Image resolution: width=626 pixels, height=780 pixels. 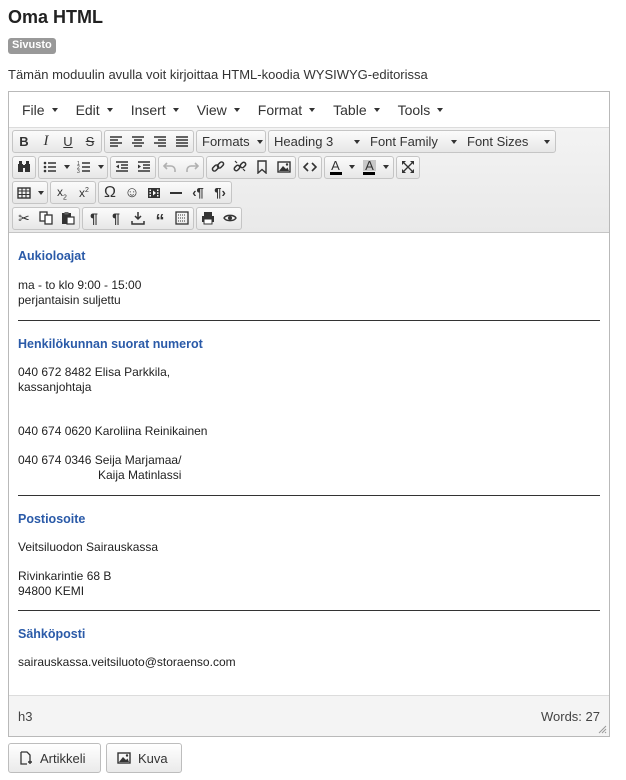 What do you see at coordinates (113, 431) in the screenshot?
I see `content-line: 040 674 0620 Karoliina Reinikainen` at bounding box center [113, 431].